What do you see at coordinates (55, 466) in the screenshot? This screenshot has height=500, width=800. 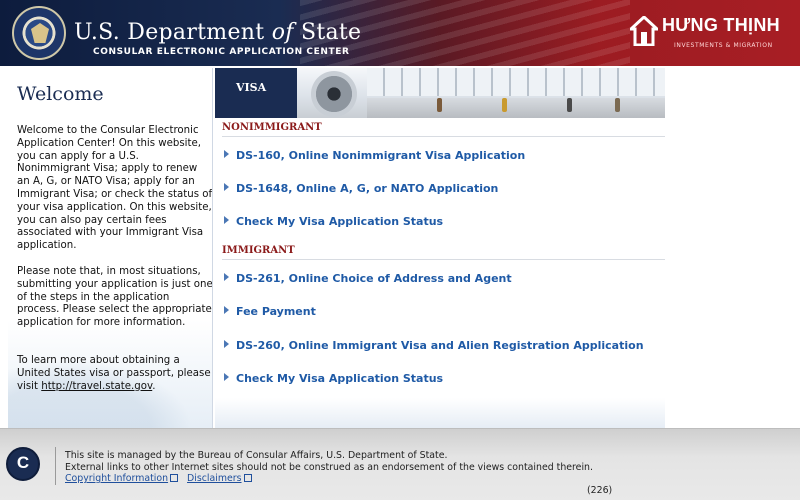 I see `footer-divider` at bounding box center [55, 466].